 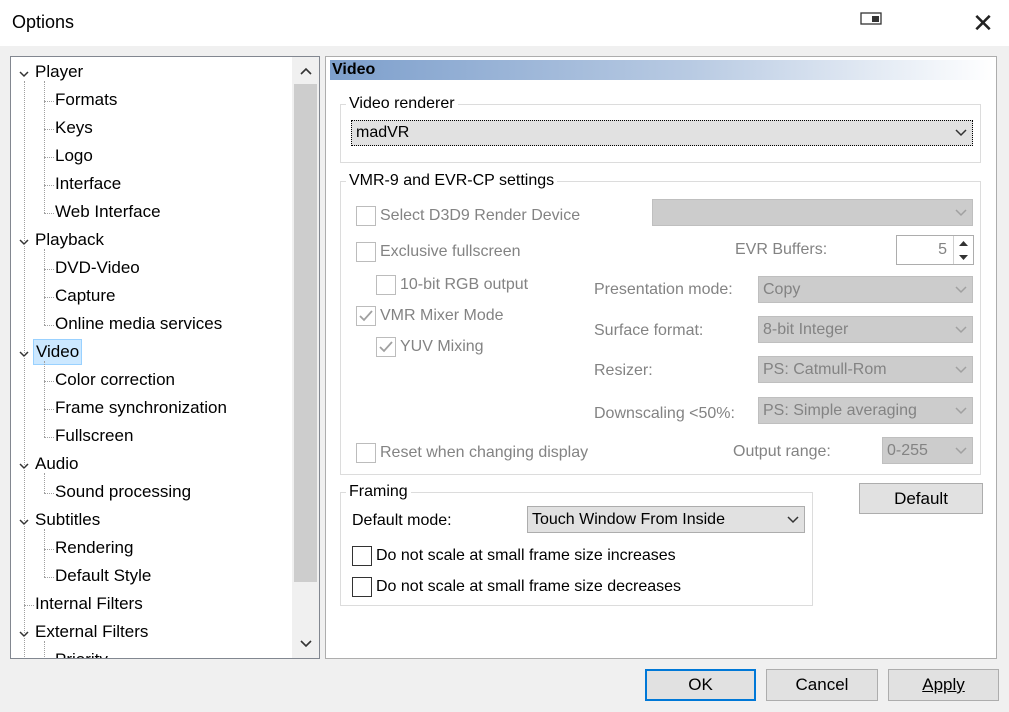 I want to click on evr-buffers-value: 5, so click(x=942, y=249).